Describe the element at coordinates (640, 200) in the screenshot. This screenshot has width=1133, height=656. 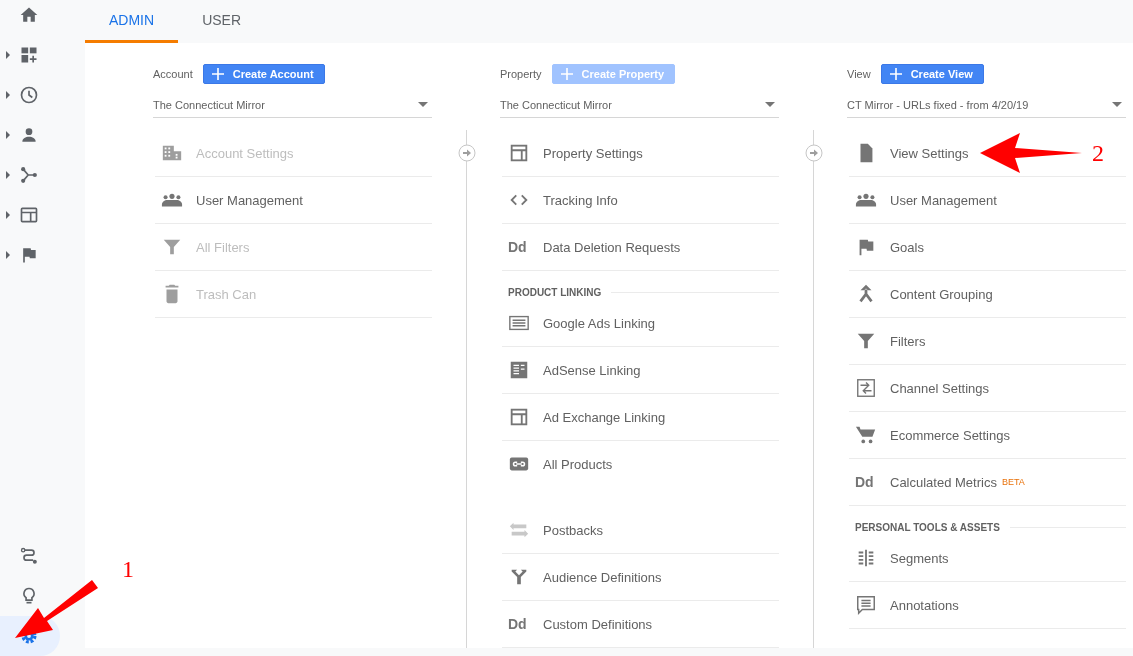
I see `menu-item: Tracking Info` at that location.